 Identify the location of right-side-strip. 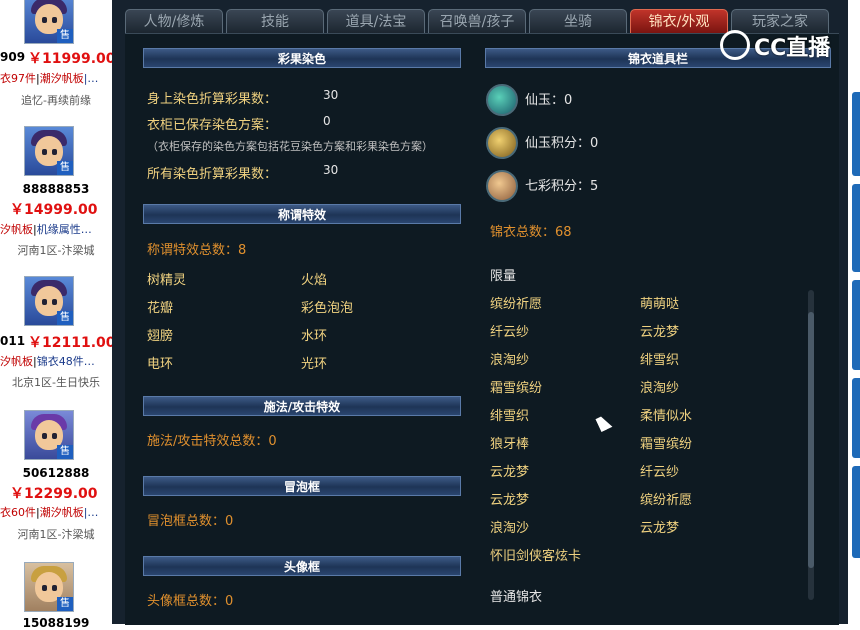
(854, 312).